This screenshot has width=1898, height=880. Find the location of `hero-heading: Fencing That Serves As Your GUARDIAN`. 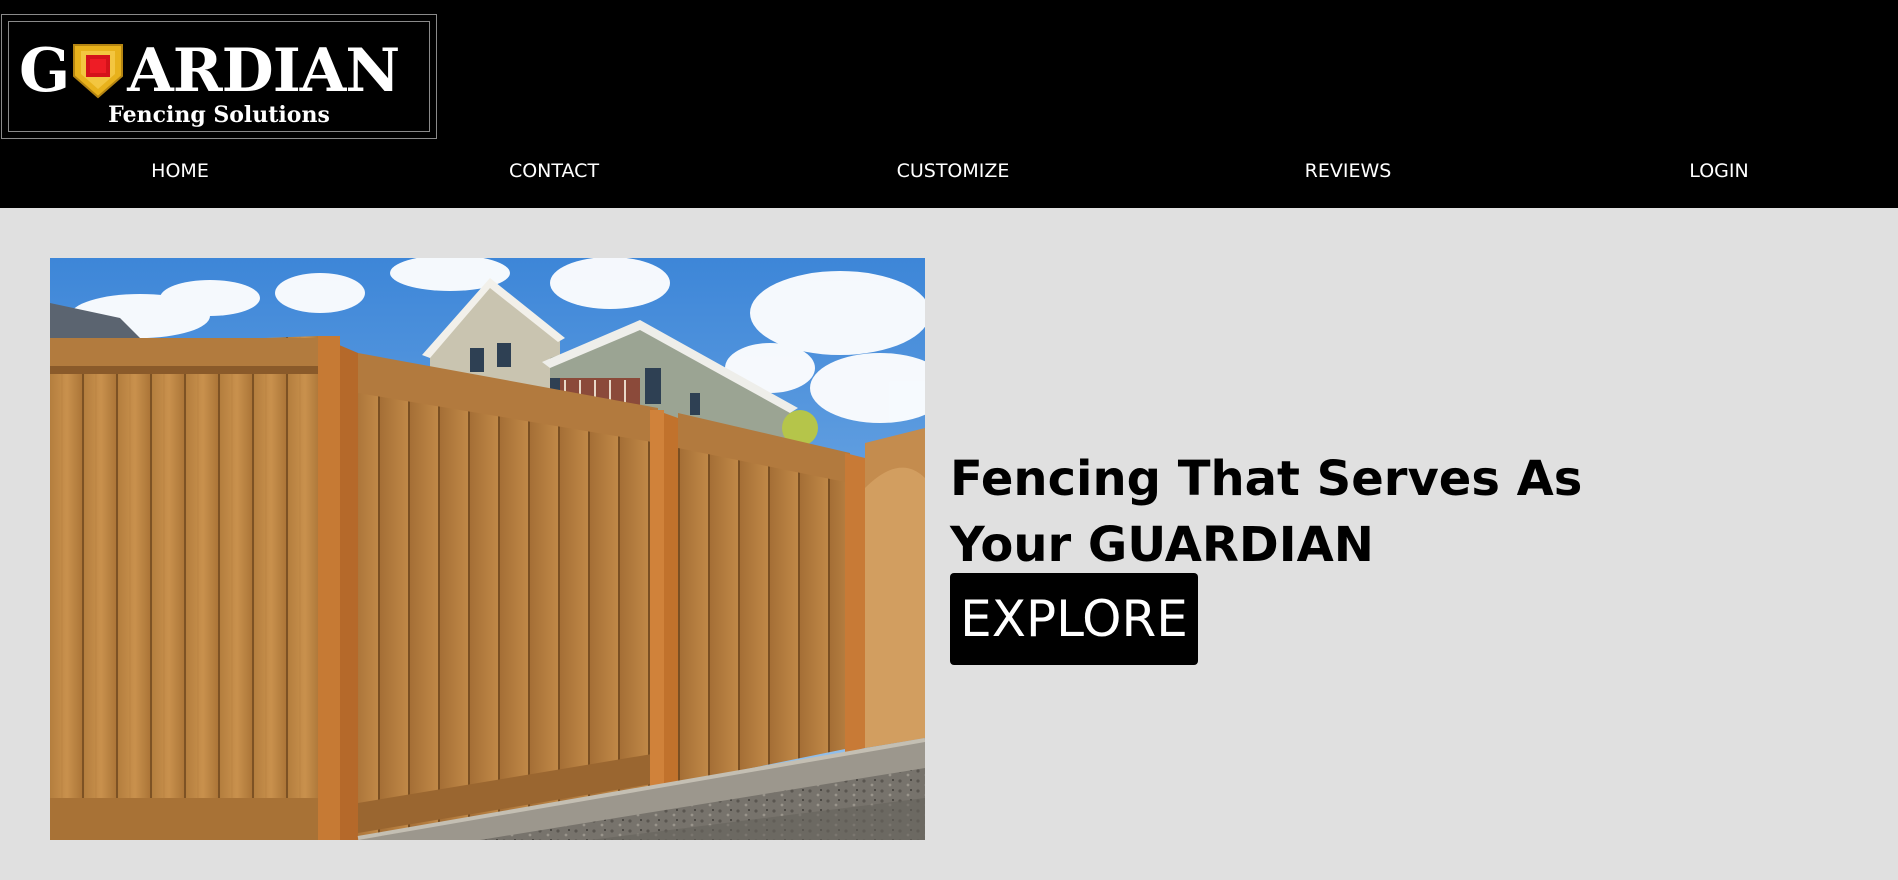

hero-heading: Fencing That Serves As Your GUARDIAN is located at coordinates (1266, 512).